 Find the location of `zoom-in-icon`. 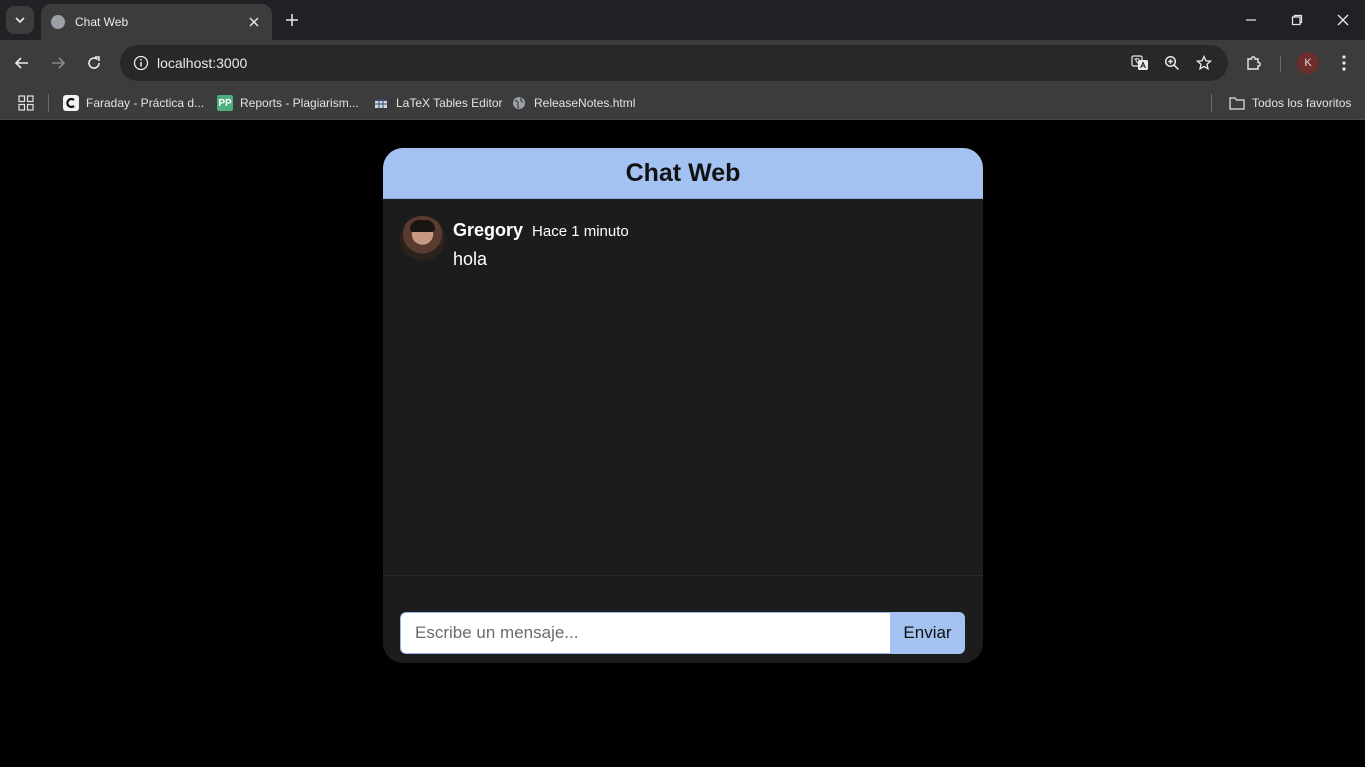

zoom-in-icon is located at coordinates (1172, 63).